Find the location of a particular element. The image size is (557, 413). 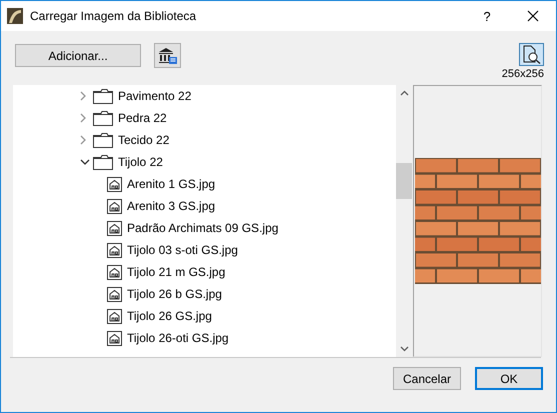

file-name: Padrão Archimats 09 GS.jpg is located at coordinates (202, 228).